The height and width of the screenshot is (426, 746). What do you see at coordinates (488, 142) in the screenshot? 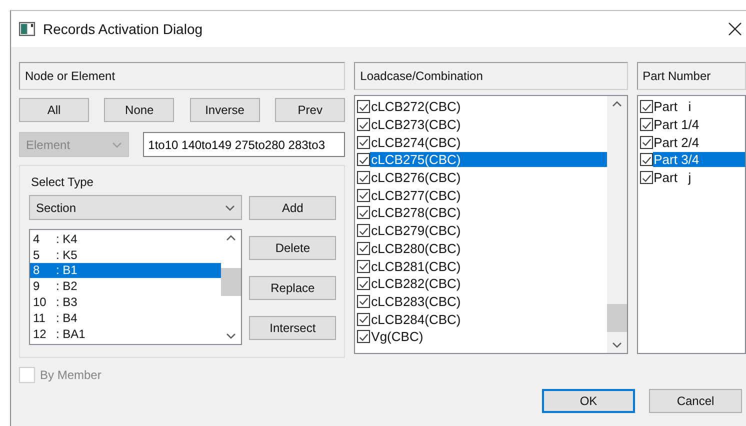
I see `list-item: cLCB274(CBC)` at bounding box center [488, 142].